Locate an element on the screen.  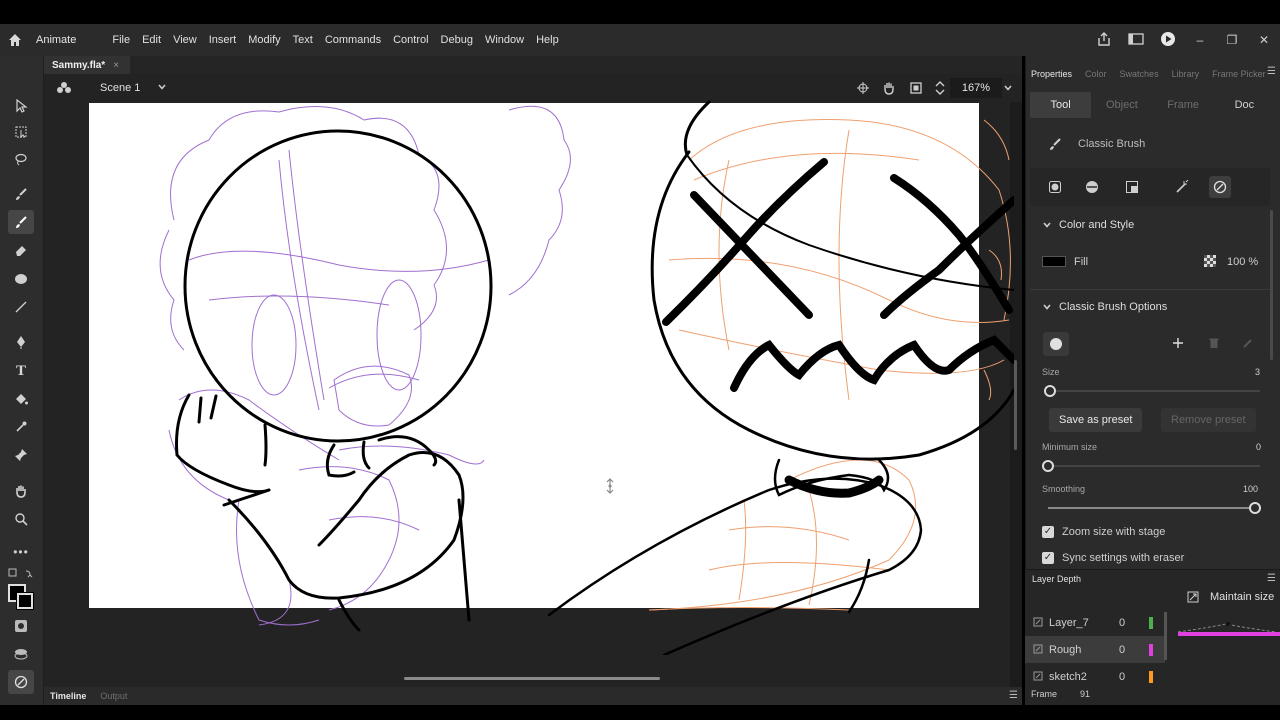
smoothing-slider-track is located at coordinates (1151, 508).